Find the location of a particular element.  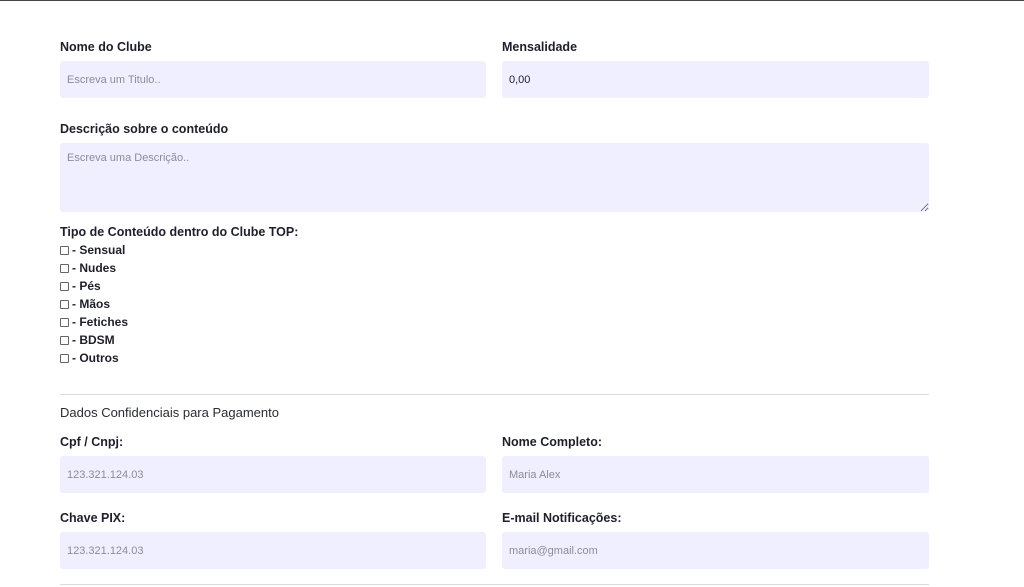

monthly-fee-label: Mensalidade is located at coordinates (540, 47).